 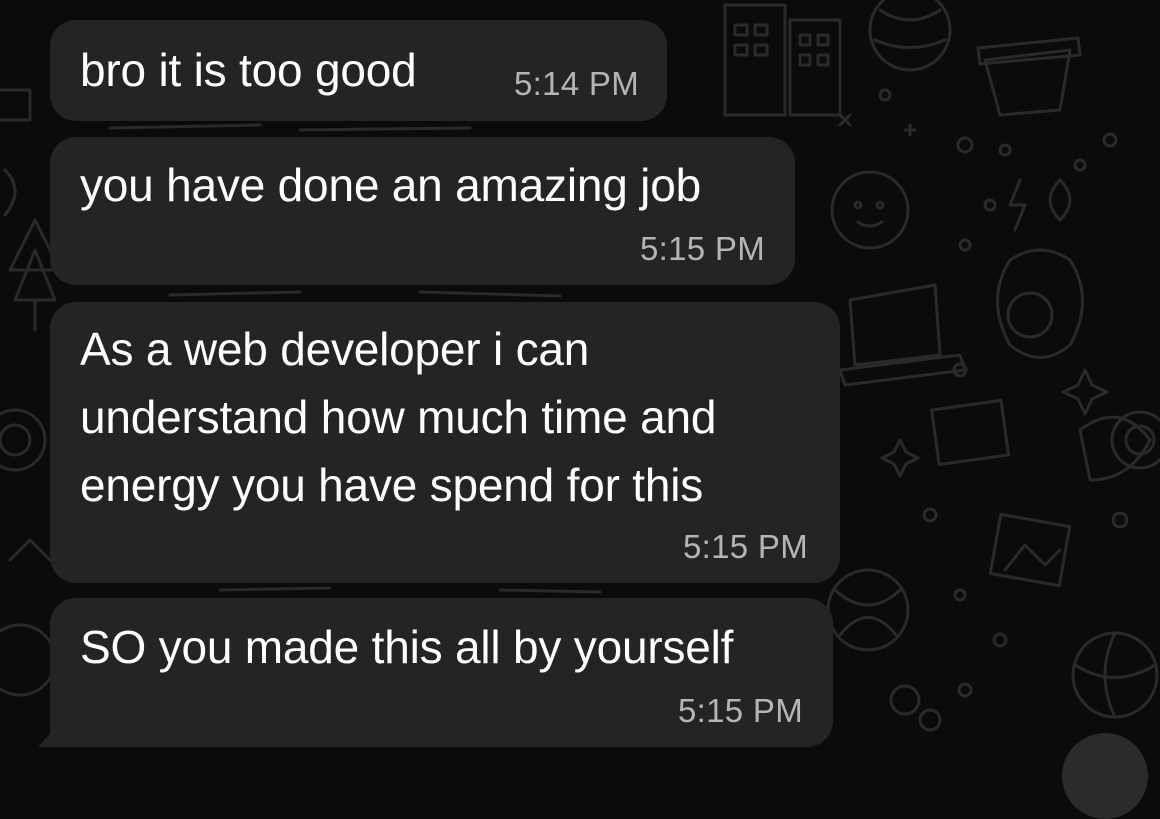 I want to click on message-bubble: you have done an amazing job 5:15 PM, so click(x=422, y=211).